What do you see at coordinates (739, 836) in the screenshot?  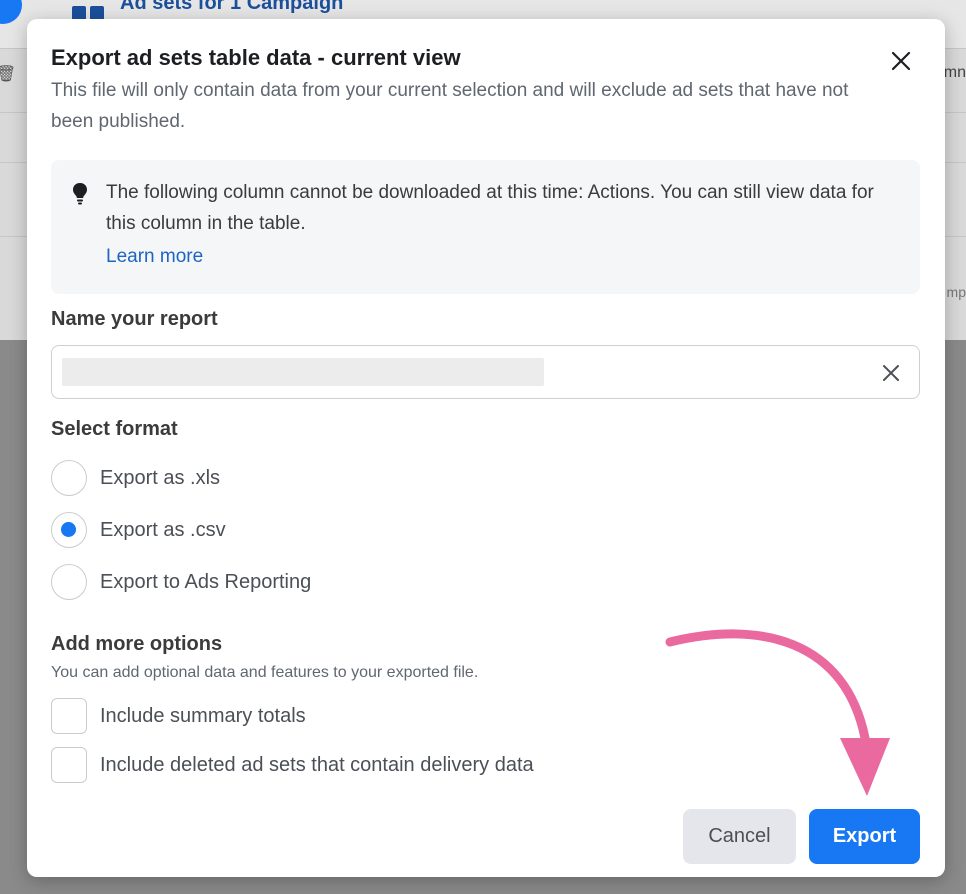 I see `cancel-button: Cancel` at bounding box center [739, 836].